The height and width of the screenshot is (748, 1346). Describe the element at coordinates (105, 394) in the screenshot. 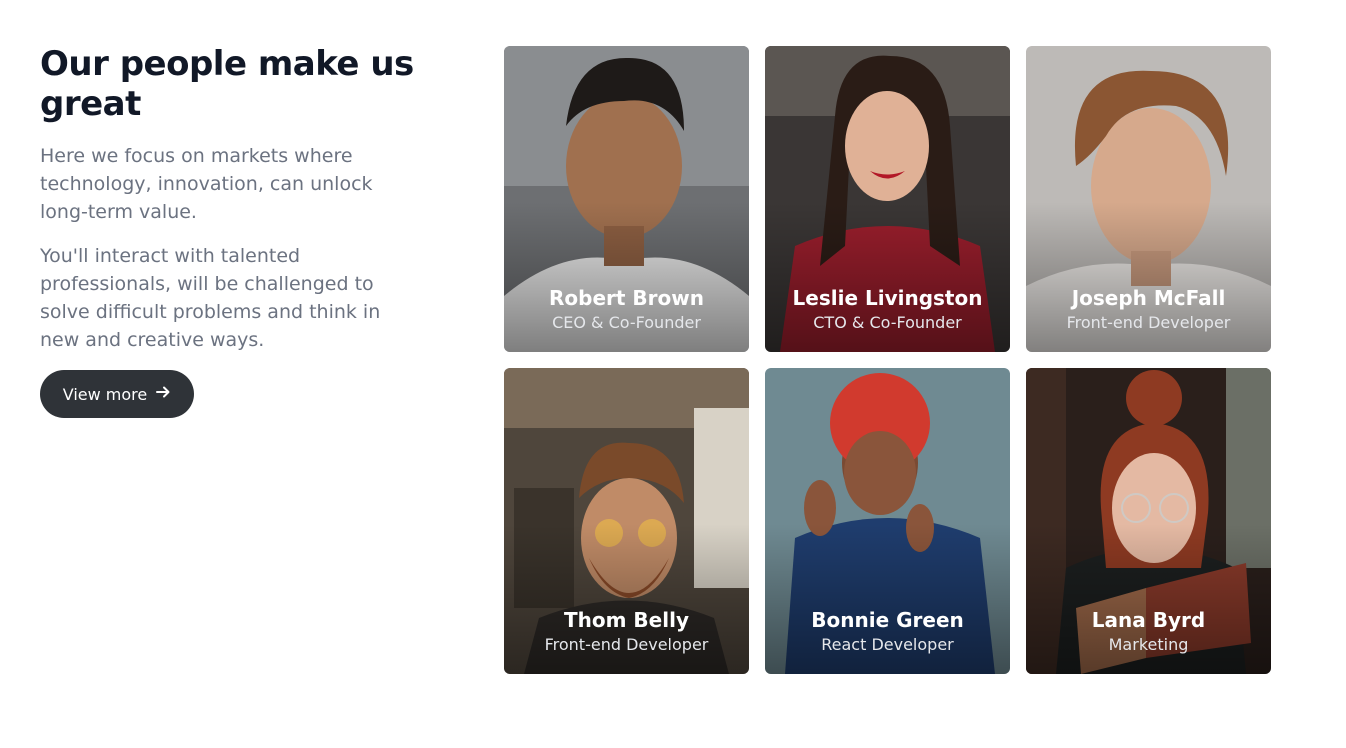

I see `view-more-label: View more` at that location.